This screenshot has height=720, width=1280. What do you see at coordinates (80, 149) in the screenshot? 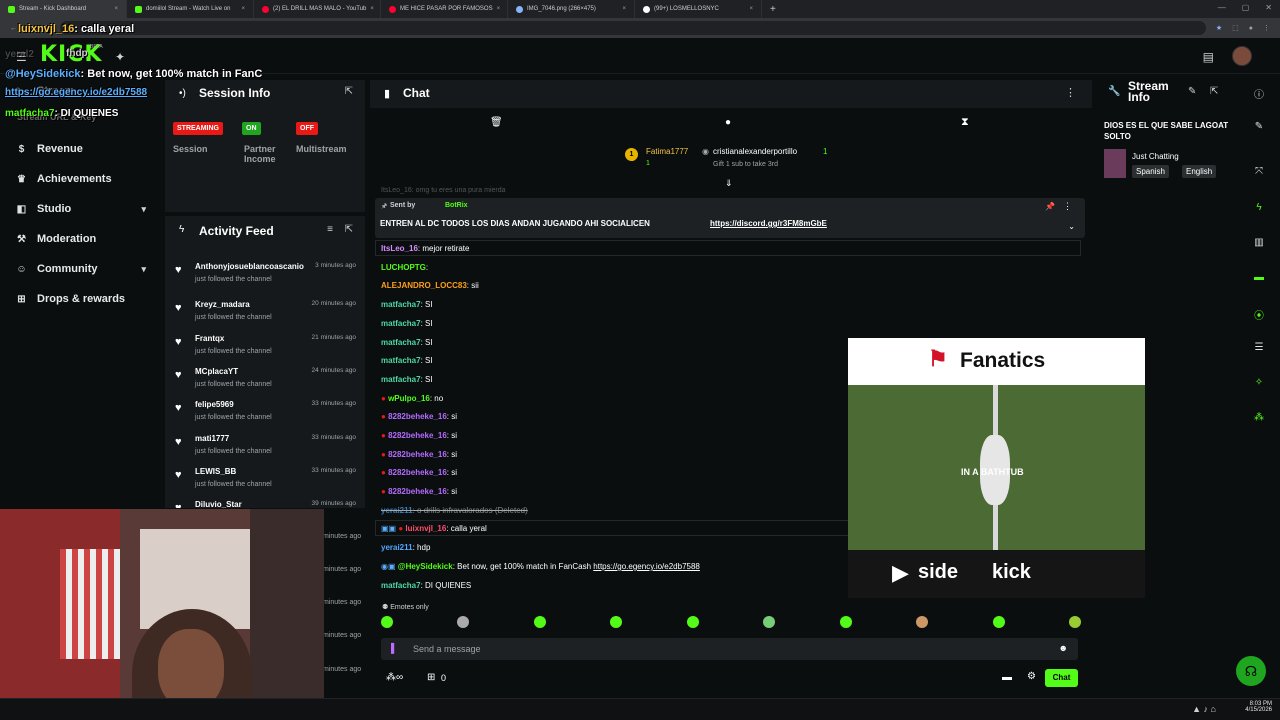
I see `sidebar-item-revenue: $ Revenue` at bounding box center [80, 149].